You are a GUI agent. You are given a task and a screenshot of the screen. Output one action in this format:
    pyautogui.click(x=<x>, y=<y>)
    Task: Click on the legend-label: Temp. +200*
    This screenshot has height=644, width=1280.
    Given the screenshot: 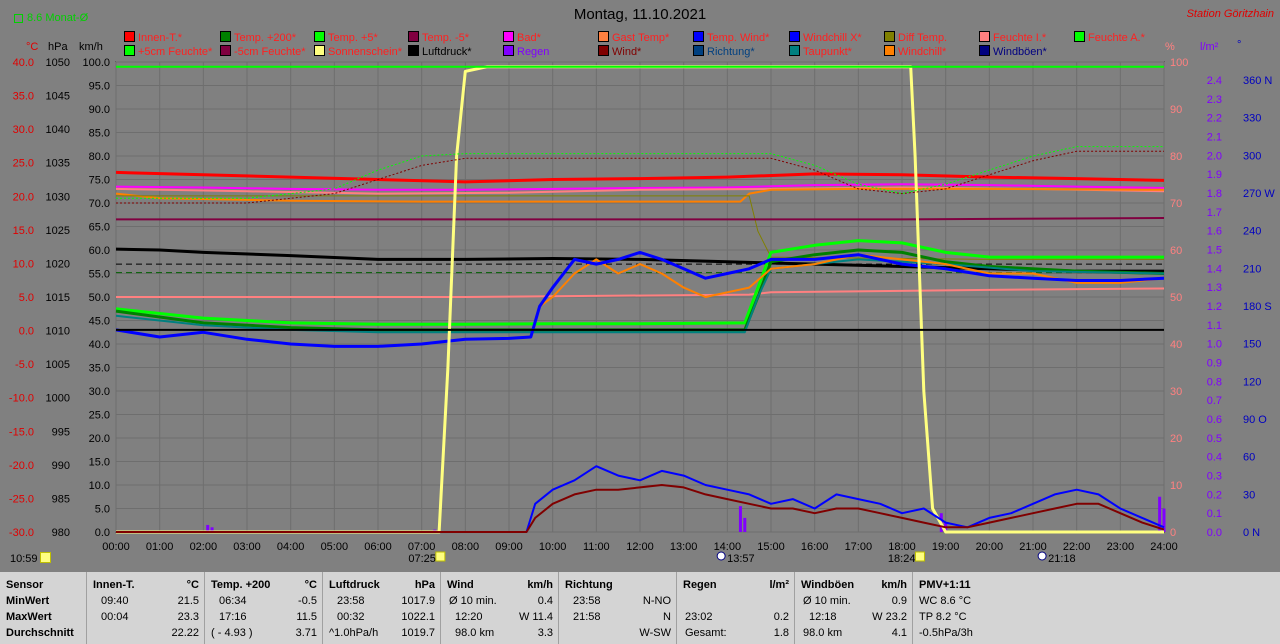 What is the action you would take?
    pyautogui.click(x=265, y=38)
    